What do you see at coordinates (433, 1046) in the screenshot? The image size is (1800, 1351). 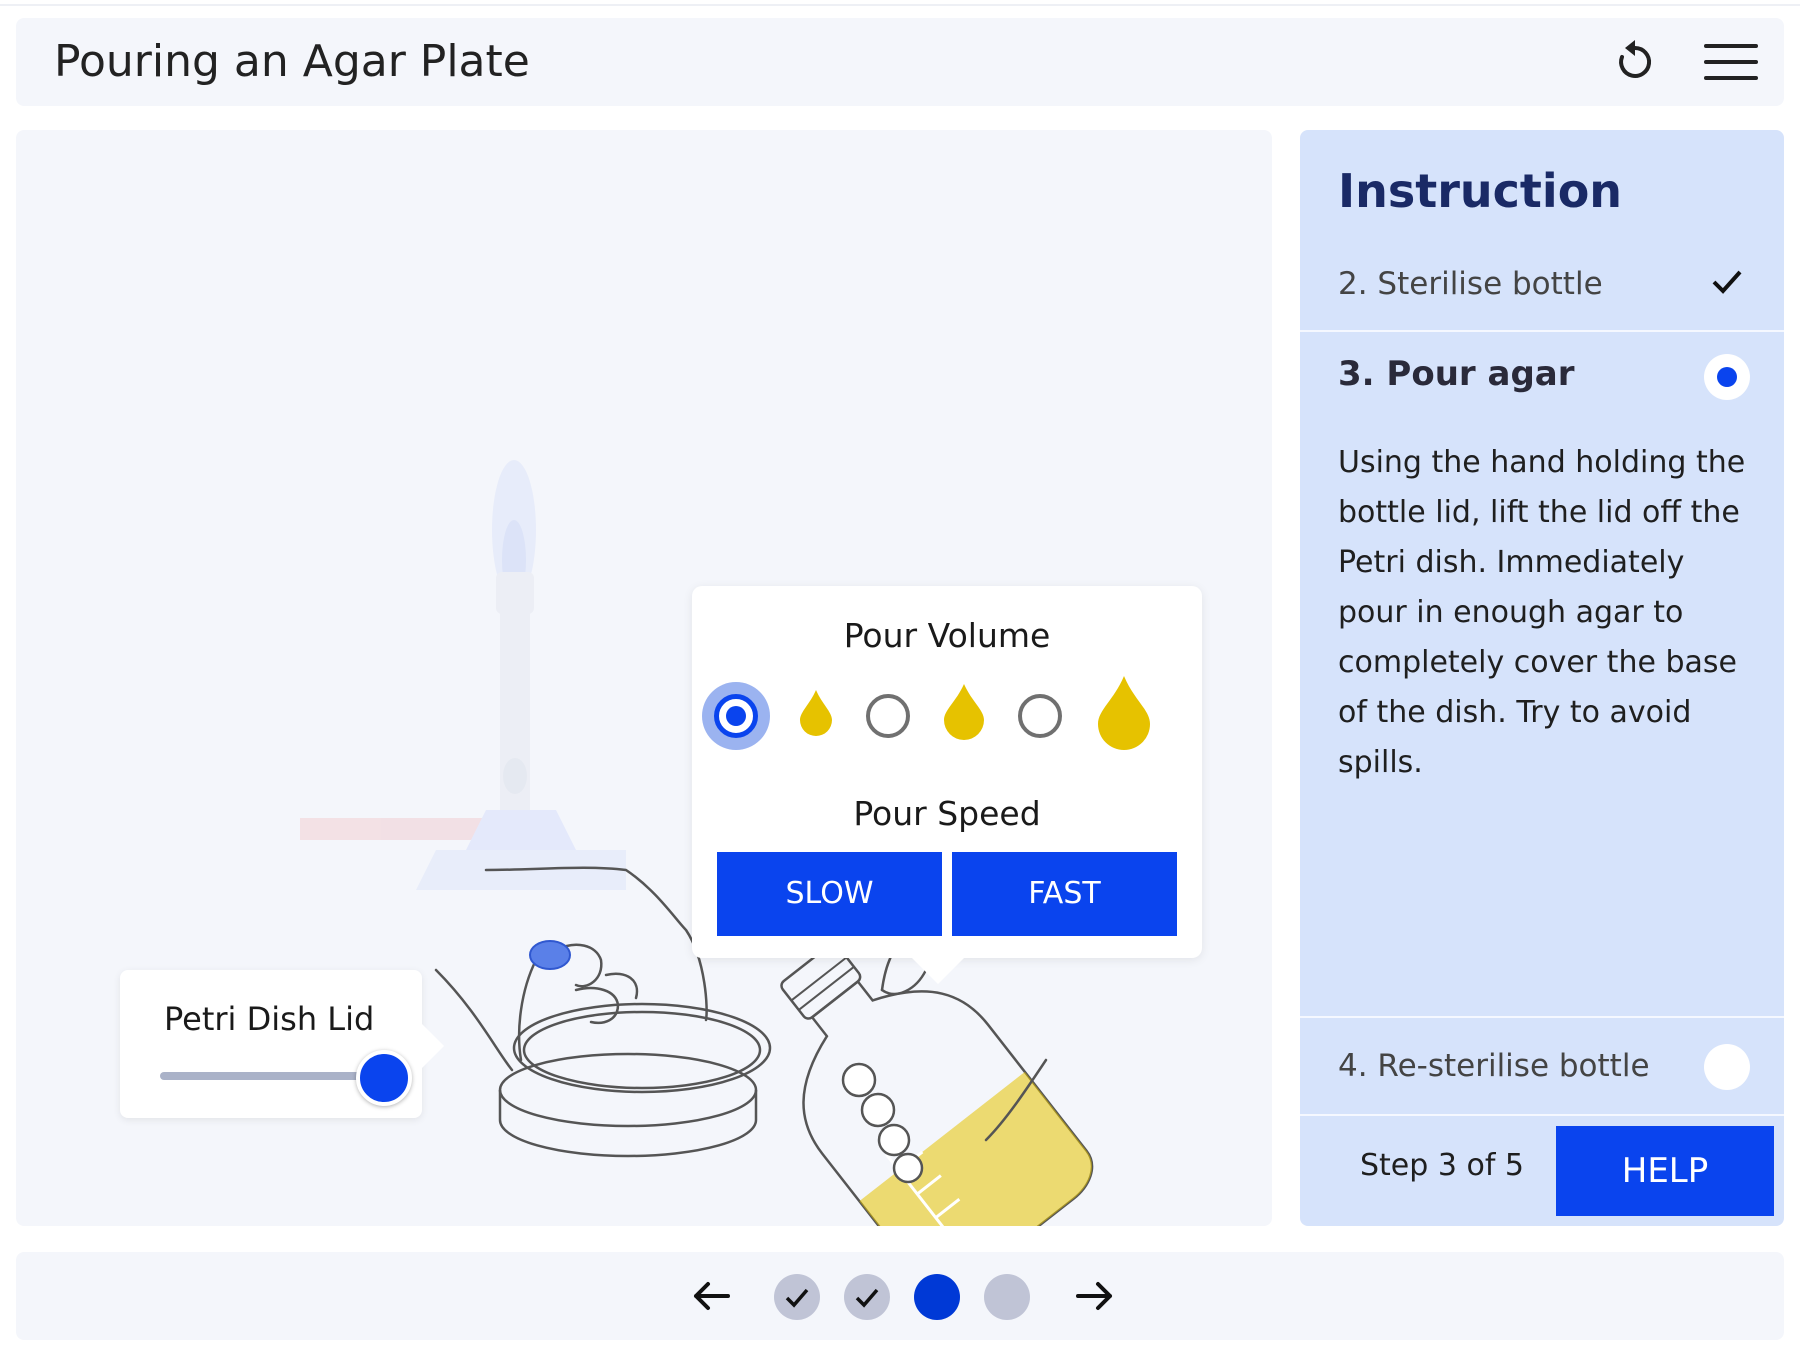 I see `lid-card-pointer` at bounding box center [433, 1046].